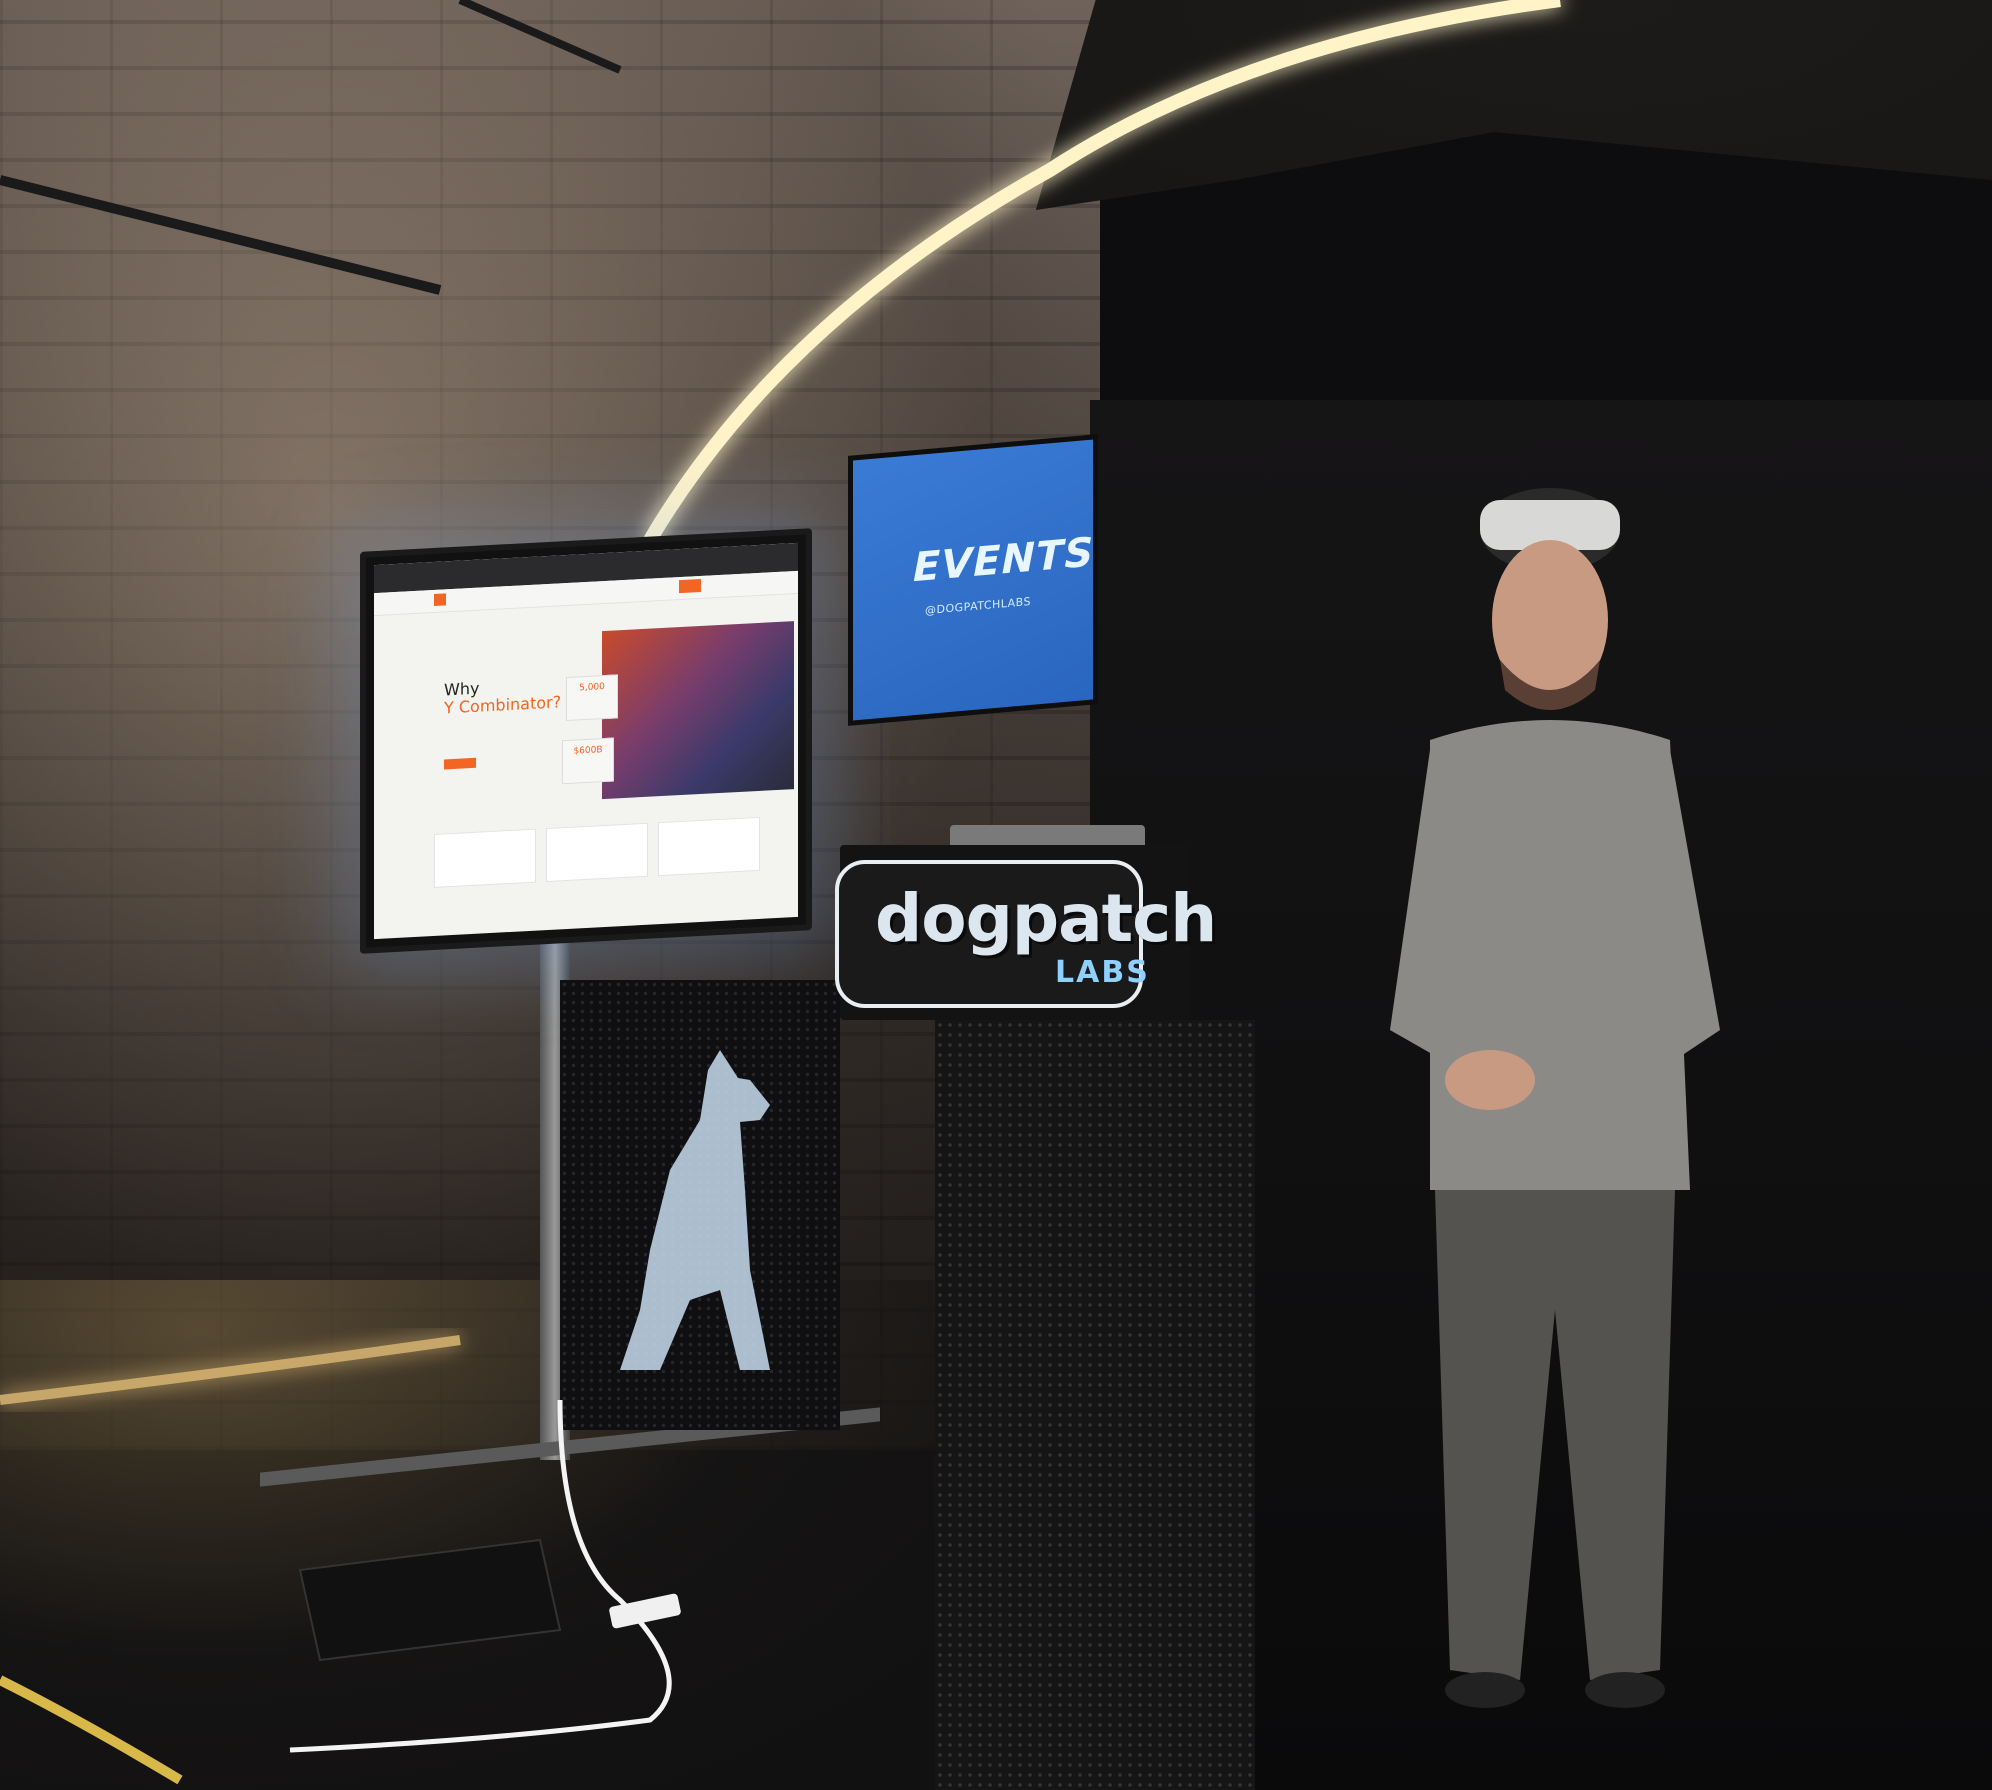 The width and height of the screenshot is (1992, 1790). I want to click on events-screen: EVENTS @DOGPATCHLABS, so click(973, 580).